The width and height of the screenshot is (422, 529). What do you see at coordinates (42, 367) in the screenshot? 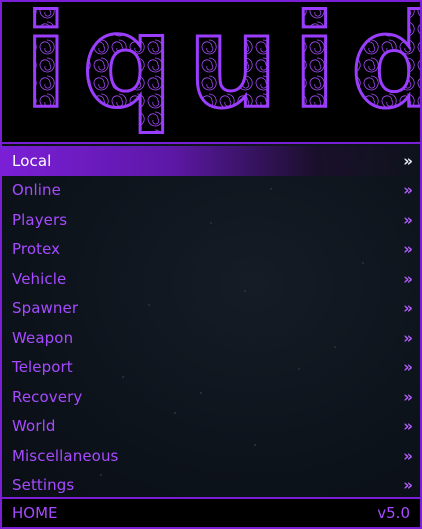
I see `menu-item-label: Teleport` at bounding box center [42, 367].